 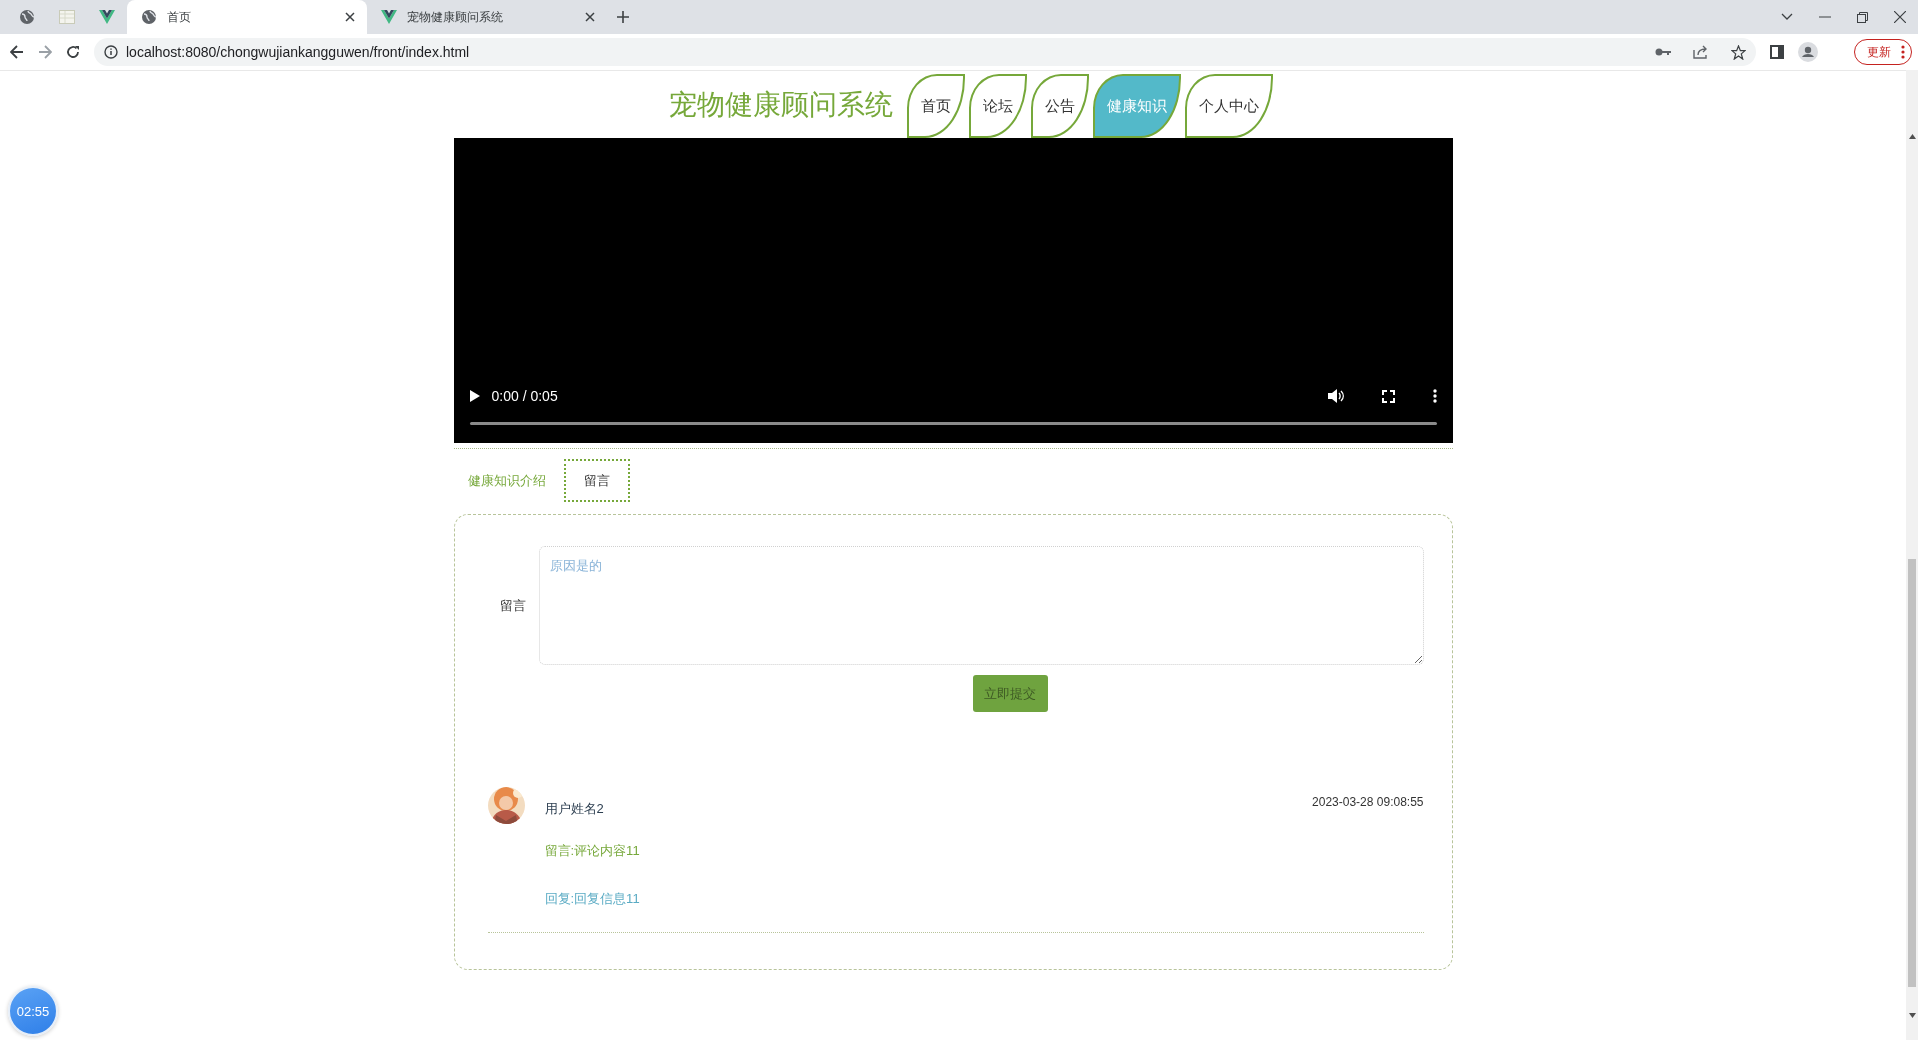 What do you see at coordinates (474, 396) in the screenshot?
I see `play-icon` at bounding box center [474, 396].